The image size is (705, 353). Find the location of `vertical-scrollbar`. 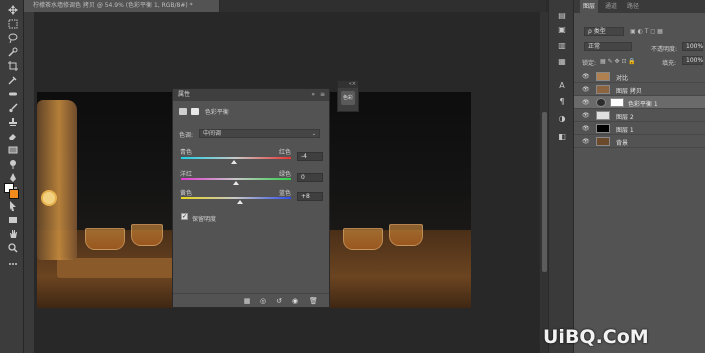

vertical-scrollbar is located at coordinates (543, 182).